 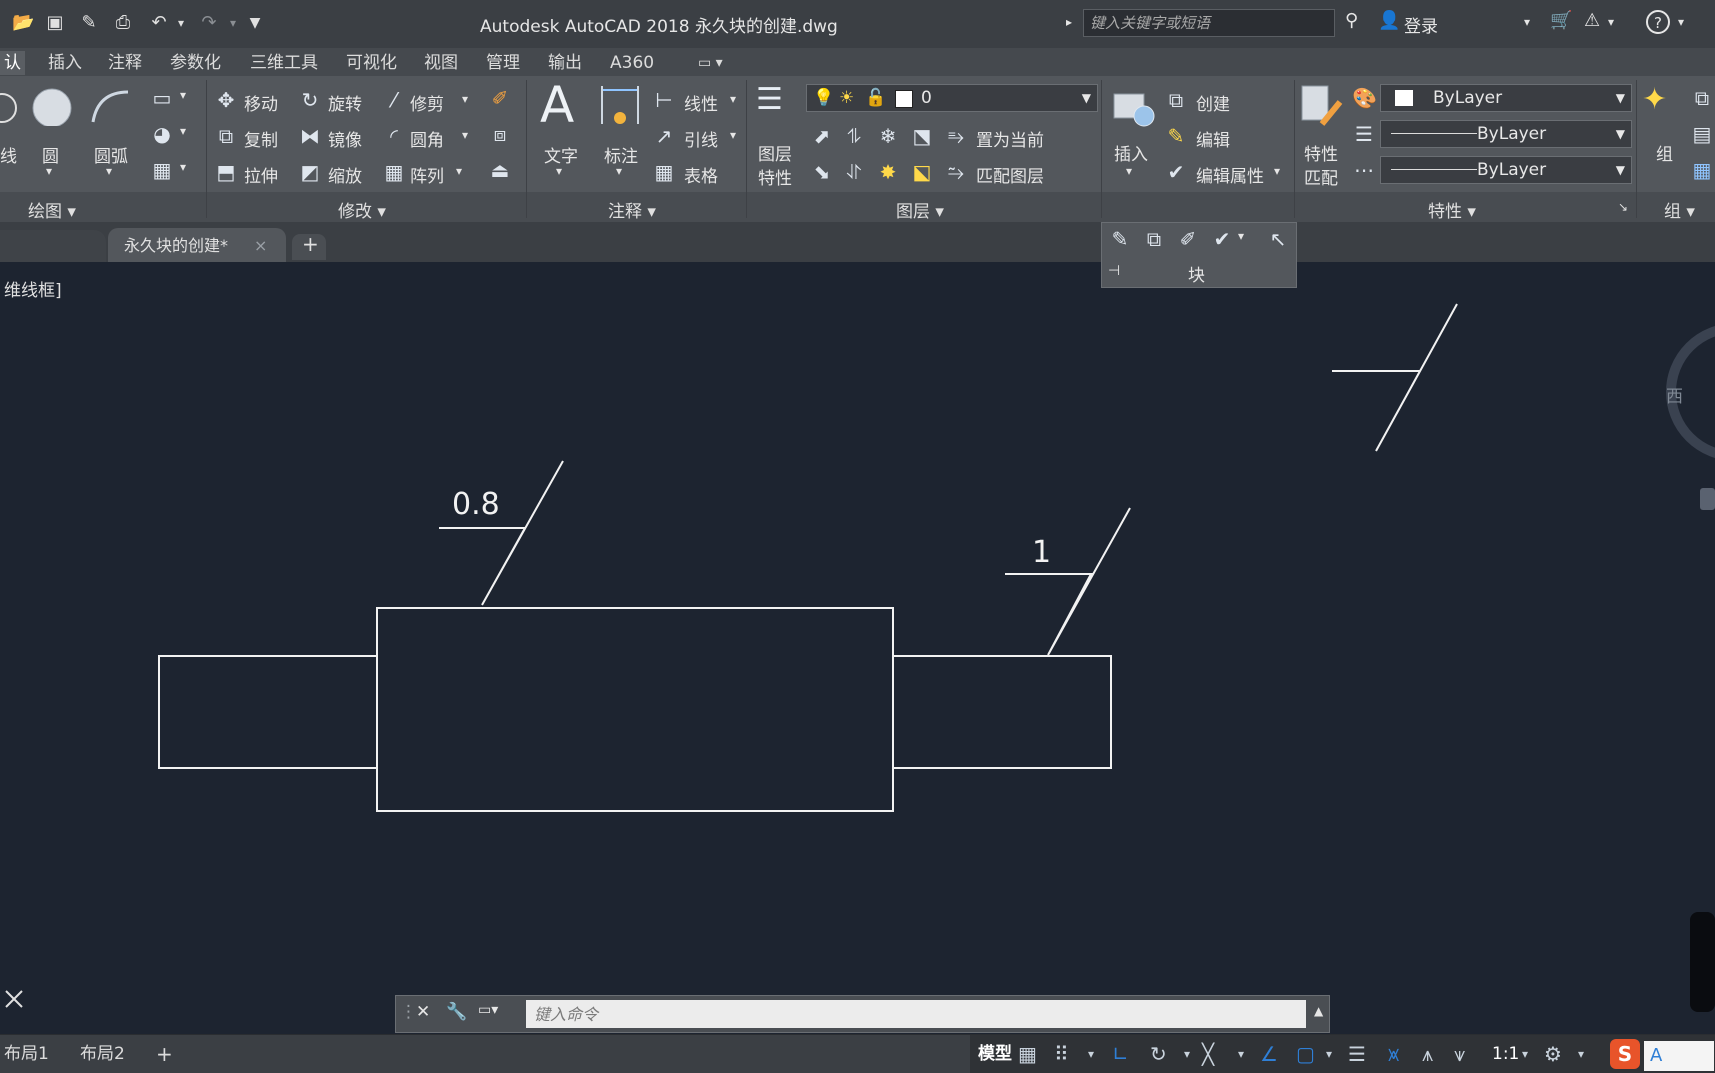 What do you see at coordinates (1305, 1054) in the screenshot?
I see `object-snap-icon: ▢` at bounding box center [1305, 1054].